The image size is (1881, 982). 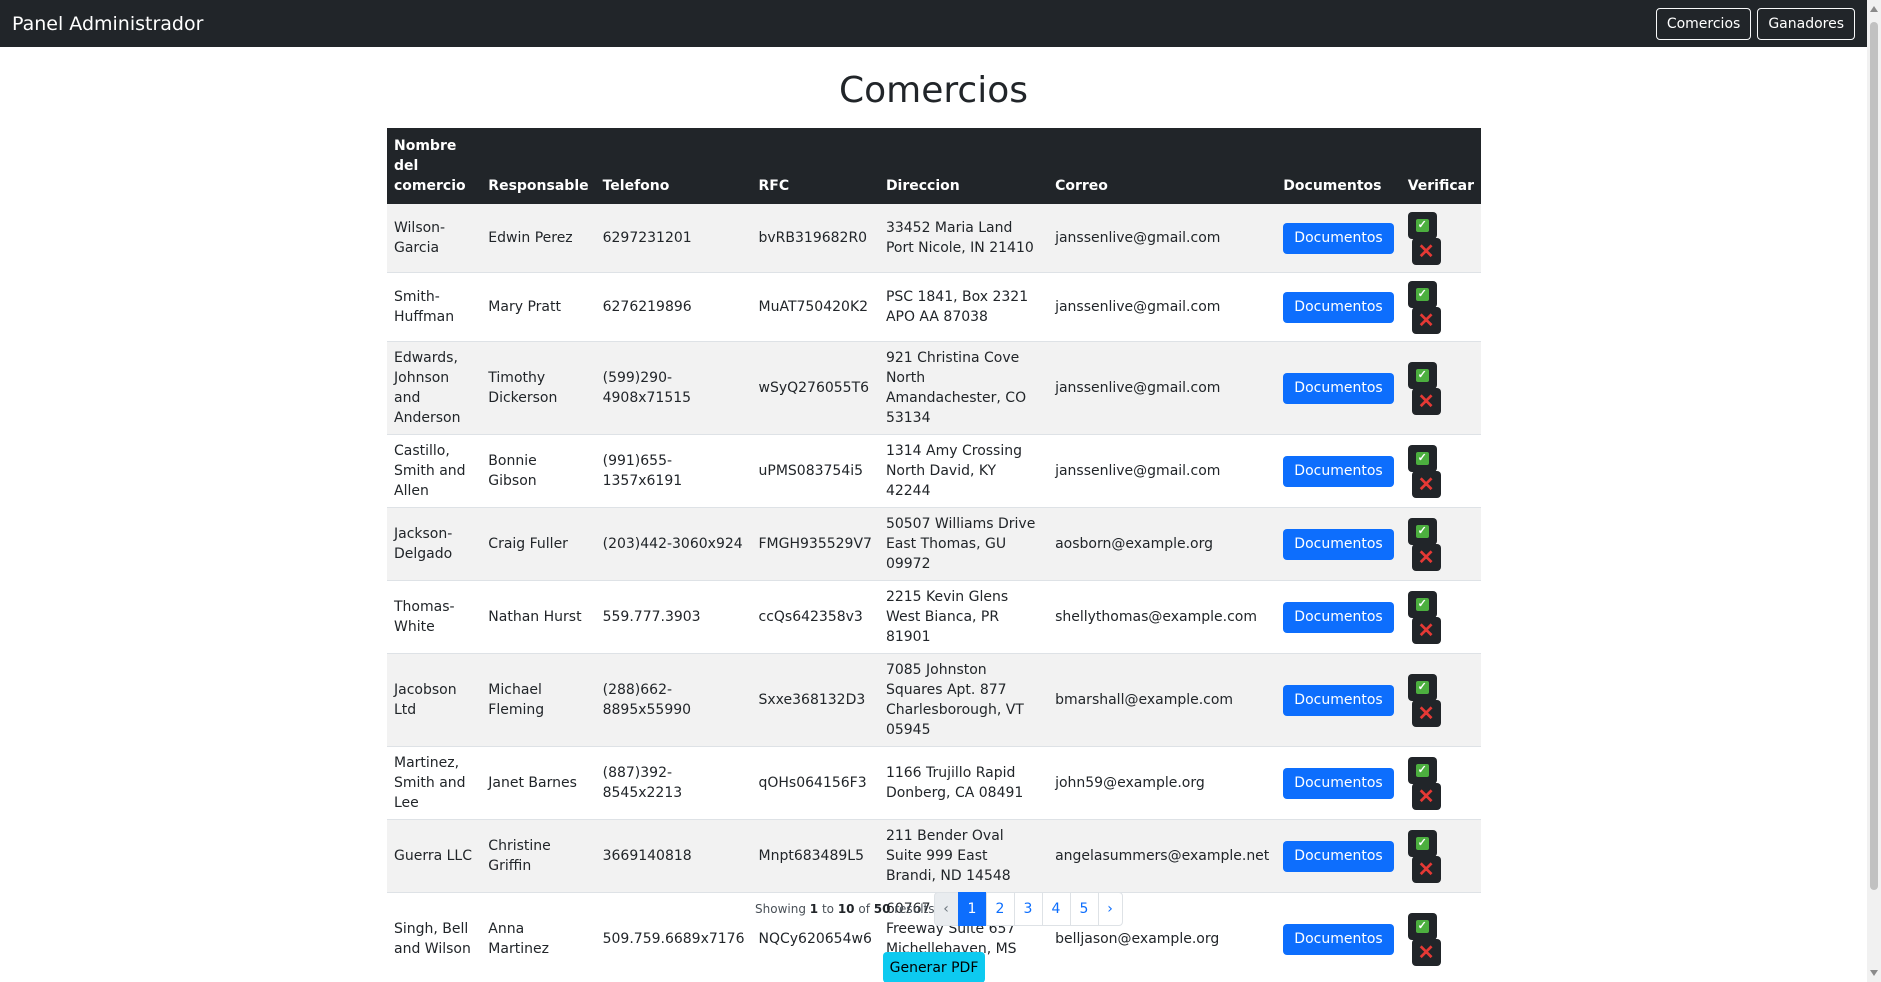 I want to click on scroll-up-arrow-icon, so click(x=1874, y=9).